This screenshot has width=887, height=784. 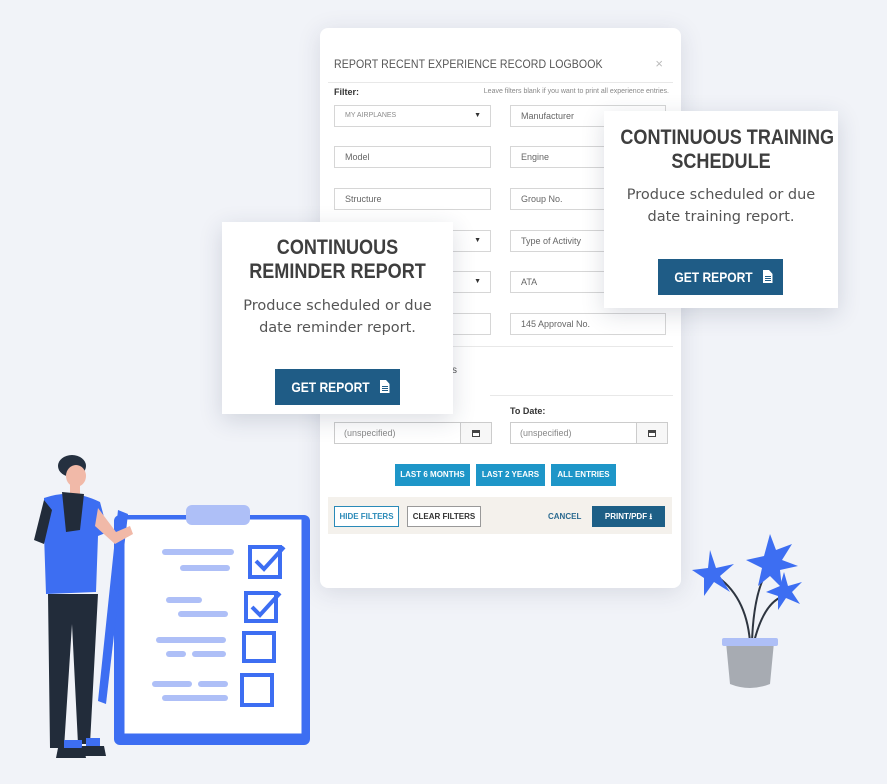 What do you see at coordinates (337, 306) in the screenshot?
I see `reminder-card-desc-line1: Produce scheduled or due` at bounding box center [337, 306].